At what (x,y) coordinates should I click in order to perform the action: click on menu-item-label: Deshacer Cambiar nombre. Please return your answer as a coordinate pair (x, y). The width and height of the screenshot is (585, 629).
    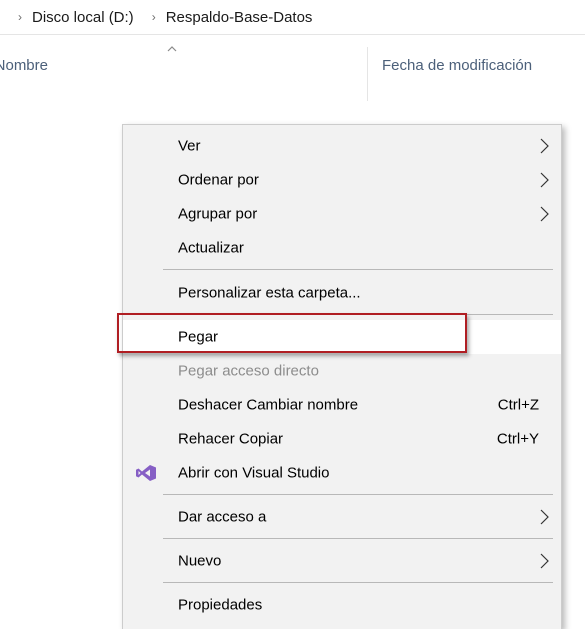
    Looking at the image, I should click on (268, 405).